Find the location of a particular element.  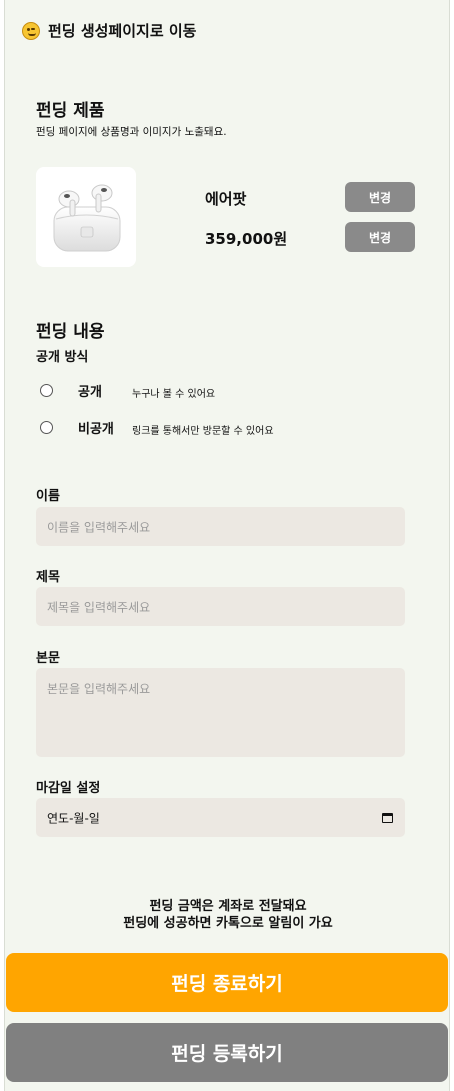

name-placeholder: 이름을 입력해주세요 is located at coordinates (99, 527).